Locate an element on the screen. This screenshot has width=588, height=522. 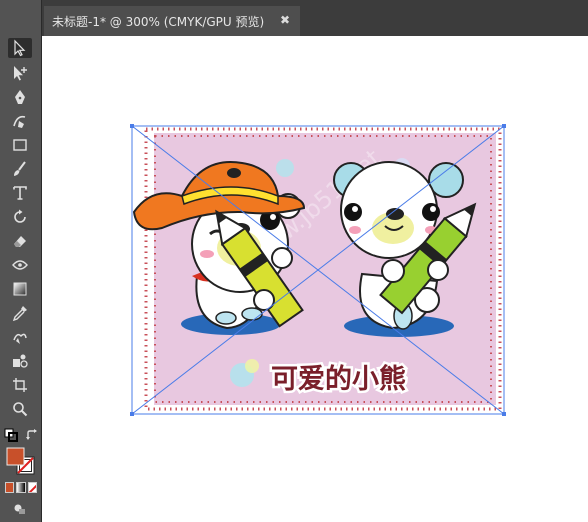
paintbrush-tool is located at coordinates (20, 169).